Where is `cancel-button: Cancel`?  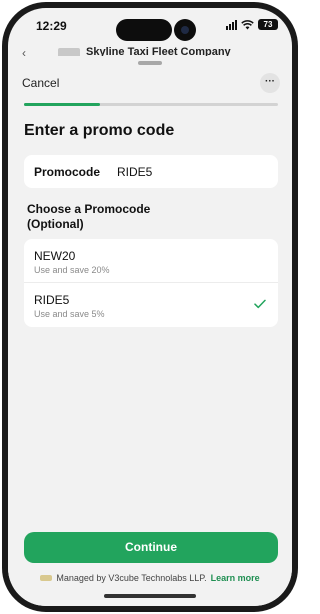 cancel-button: Cancel is located at coordinates (40, 83).